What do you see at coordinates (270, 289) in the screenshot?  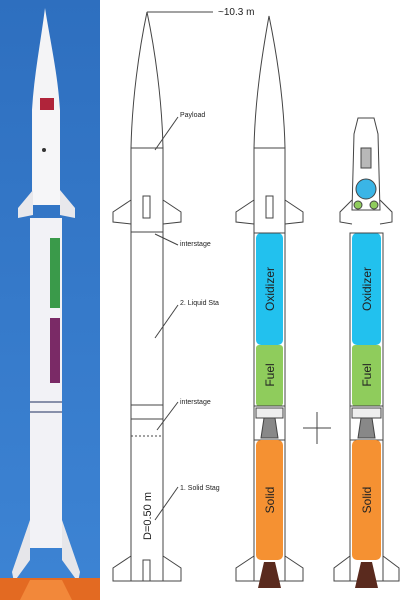 I see `cutaway-oxidizer-label: Oxidizer` at bounding box center [270, 289].